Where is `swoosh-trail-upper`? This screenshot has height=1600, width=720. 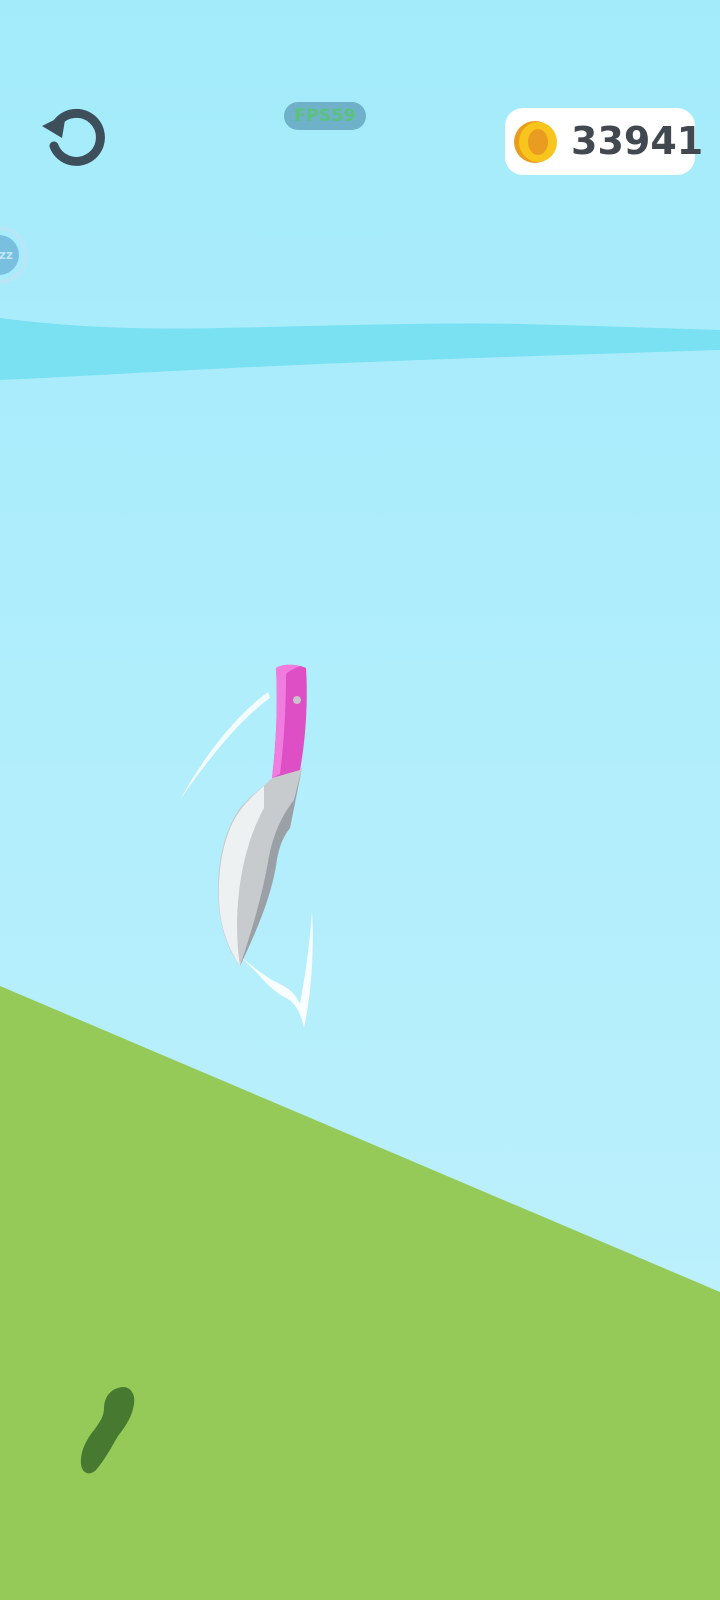
swoosh-trail-upper is located at coordinates (225, 746).